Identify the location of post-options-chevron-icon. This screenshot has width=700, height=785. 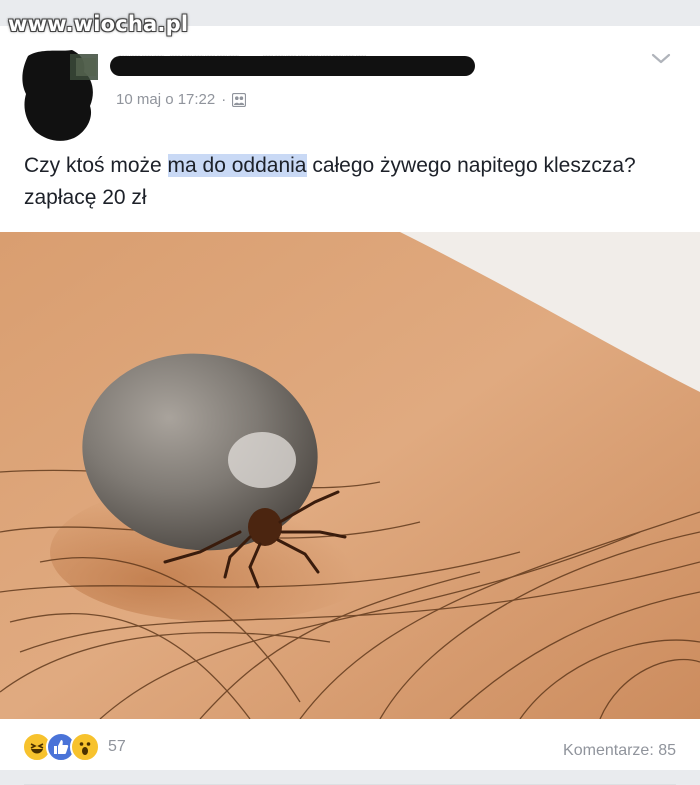
(661, 59).